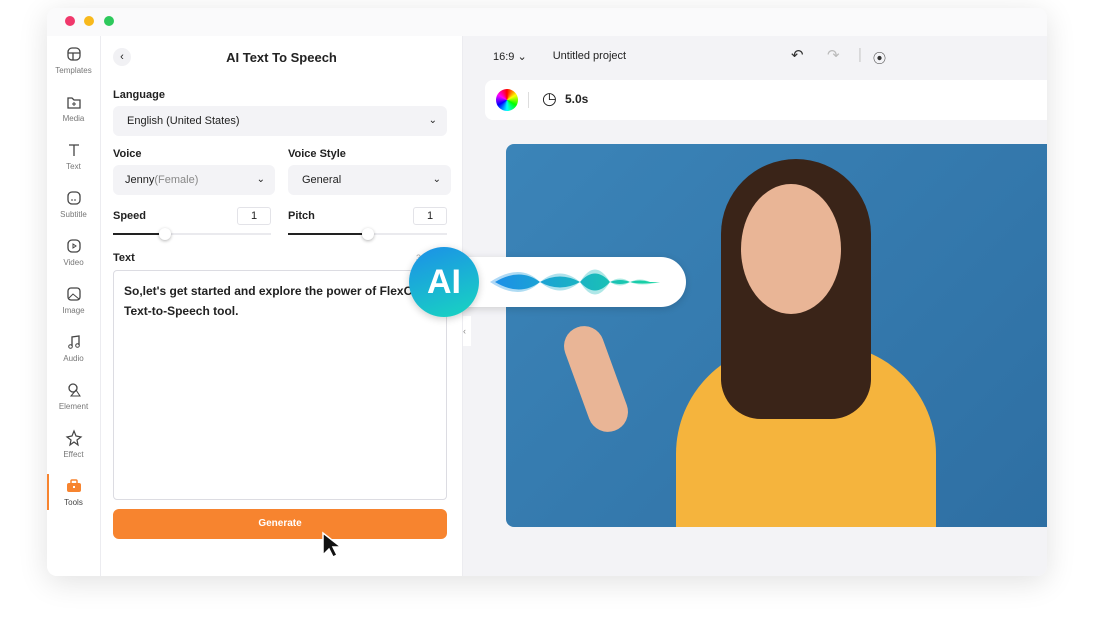  I want to click on aspect-ratio-select: 16:9 ⌄, so click(510, 56).